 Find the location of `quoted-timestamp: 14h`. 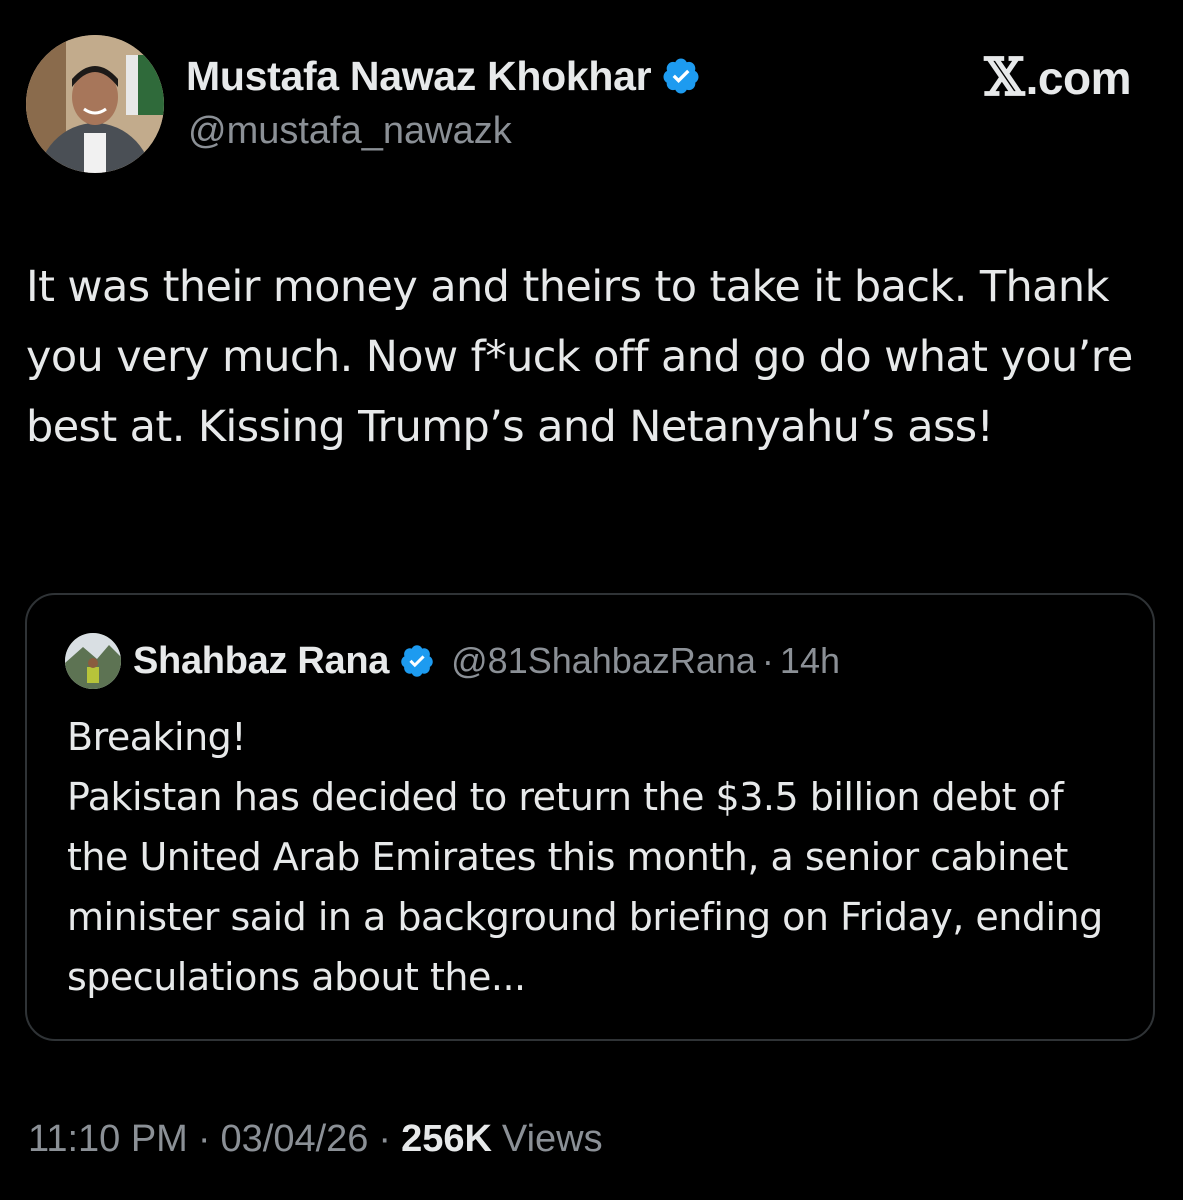

quoted-timestamp: 14h is located at coordinates (810, 661).